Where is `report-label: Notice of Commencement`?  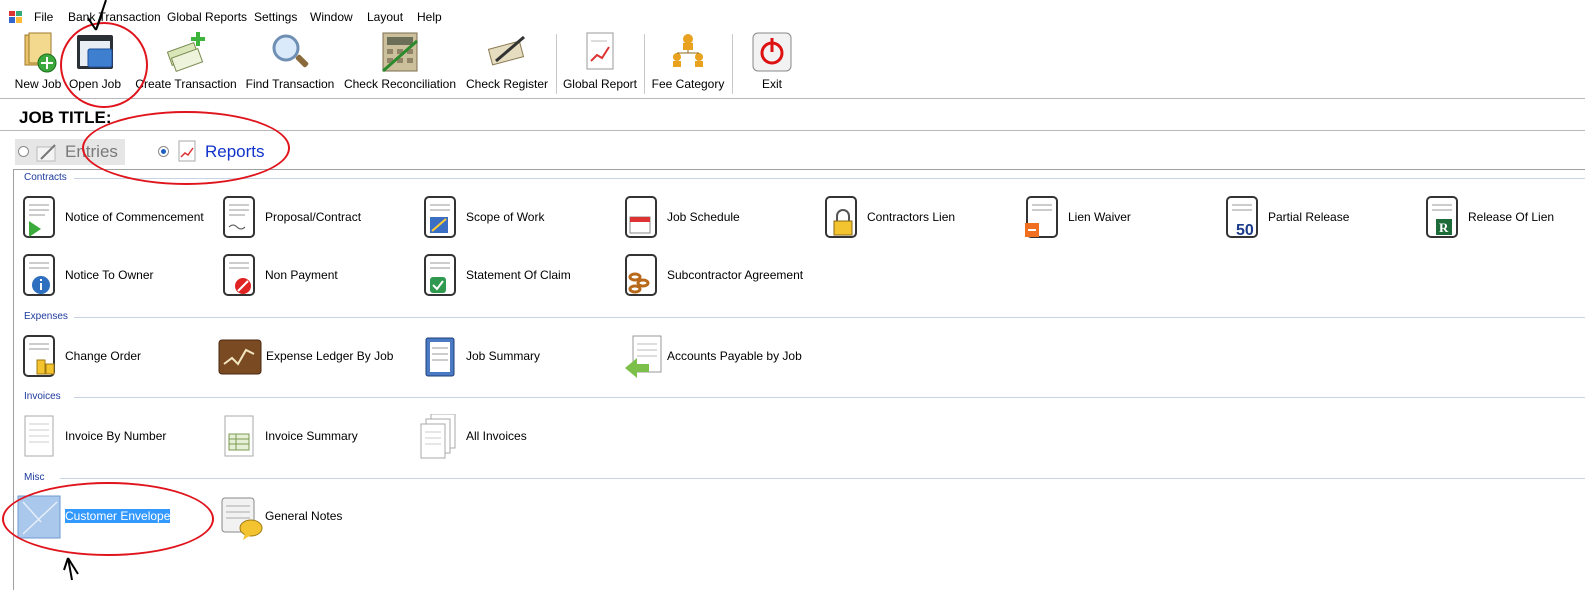 report-label: Notice of Commencement is located at coordinates (134, 217).